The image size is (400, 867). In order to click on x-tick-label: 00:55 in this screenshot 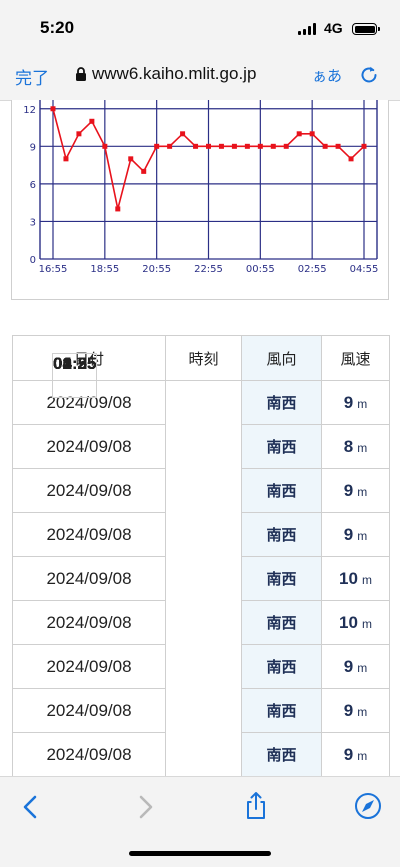, I will do `click(260, 269)`.